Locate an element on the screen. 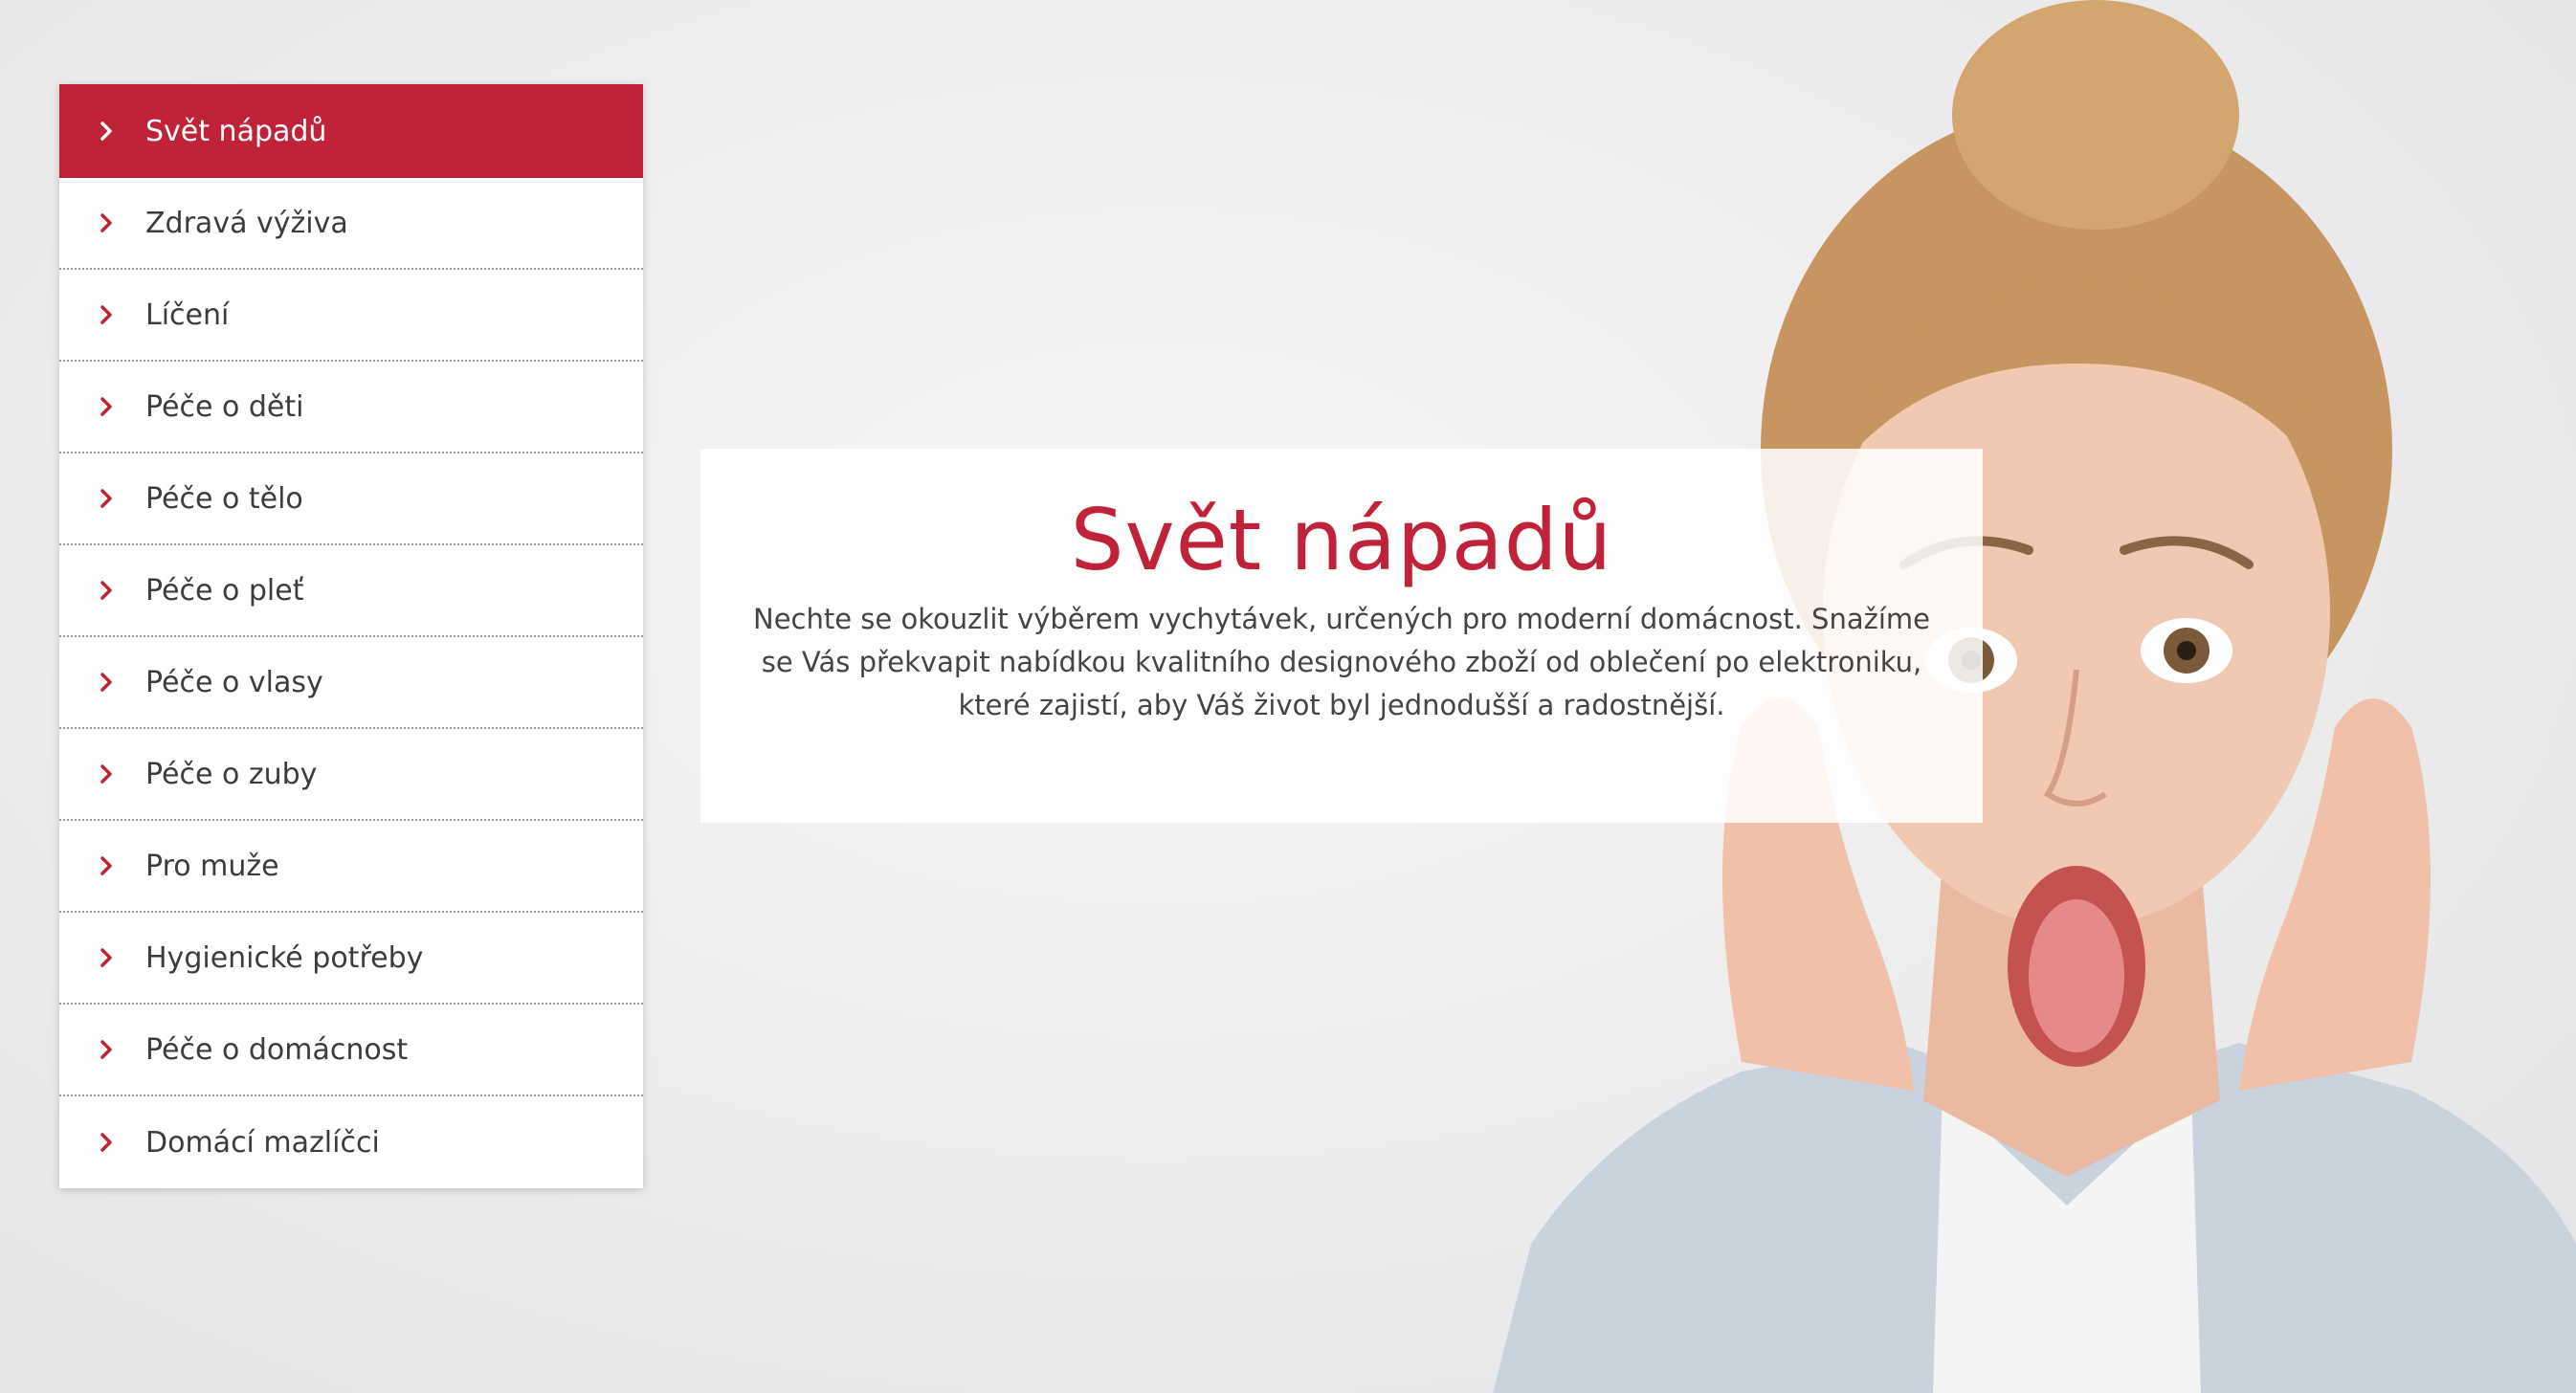 This screenshot has width=2576, height=1393. sidebar-item-svet-napadu: Svět nápadů is located at coordinates (351, 131).